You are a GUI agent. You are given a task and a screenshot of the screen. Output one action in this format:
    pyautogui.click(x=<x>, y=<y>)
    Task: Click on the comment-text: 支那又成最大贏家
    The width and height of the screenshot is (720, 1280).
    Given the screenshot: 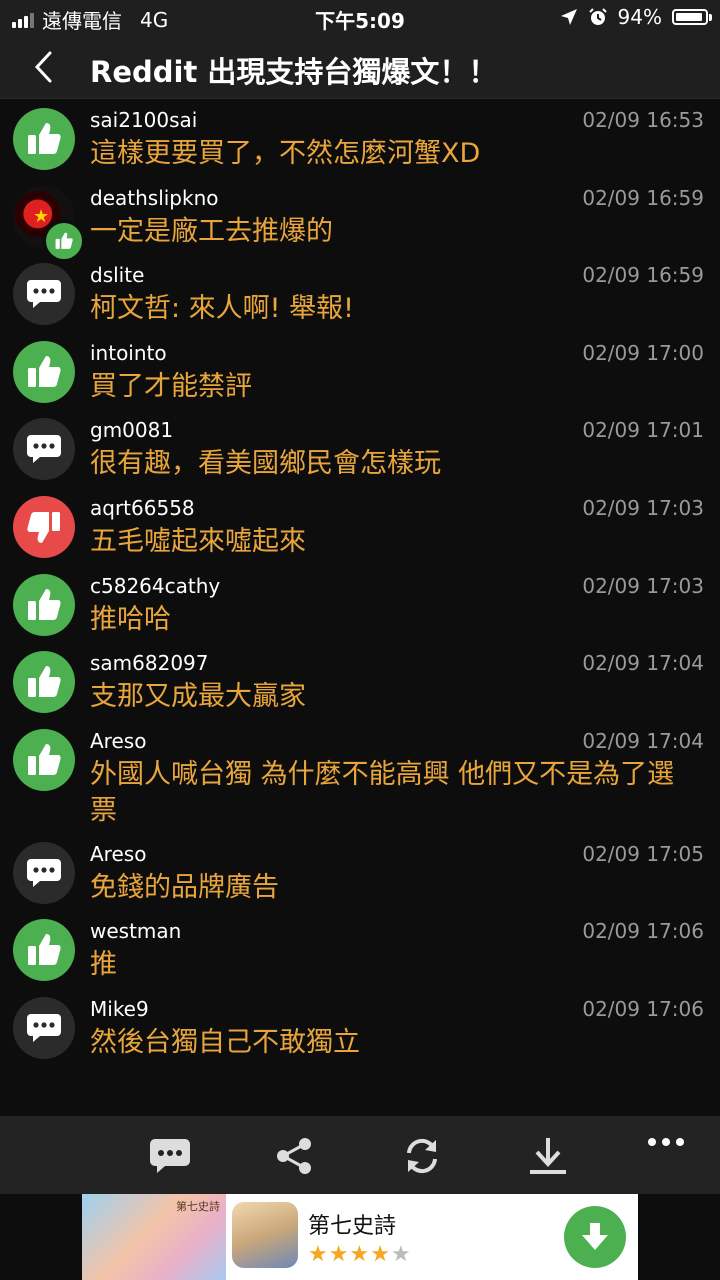 What is the action you would take?
    pyautogui.click(x=198, y=697)
    